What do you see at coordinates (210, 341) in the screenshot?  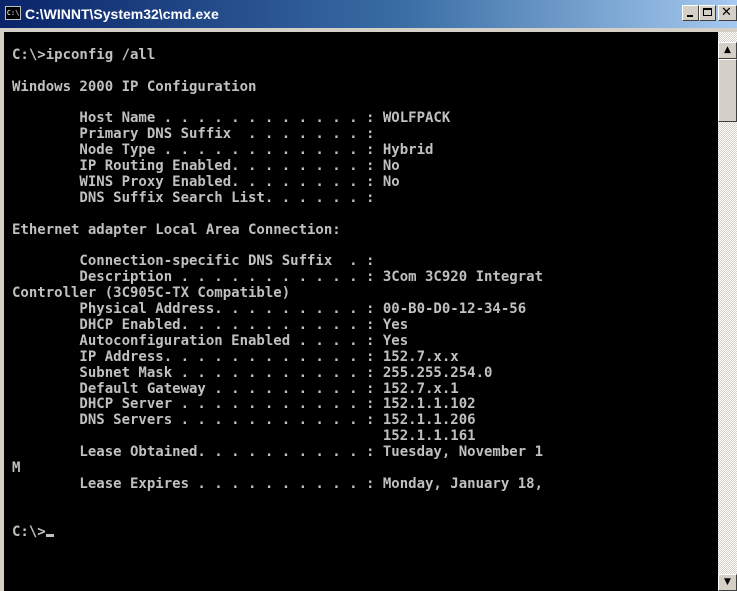 I see `console-line: Autoconfiguration Enabled . . . . : Yes` at bounding box center [210, 341].